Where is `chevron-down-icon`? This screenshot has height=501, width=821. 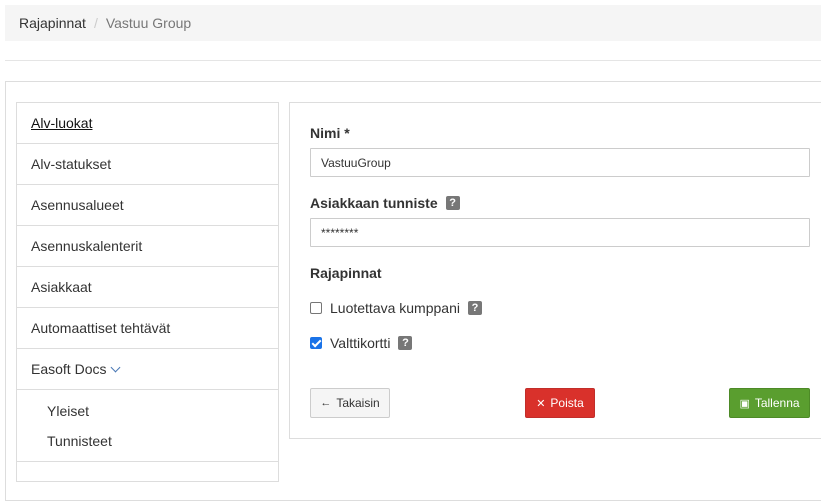 chevron-down-icon is located at coordinates (116, 367).